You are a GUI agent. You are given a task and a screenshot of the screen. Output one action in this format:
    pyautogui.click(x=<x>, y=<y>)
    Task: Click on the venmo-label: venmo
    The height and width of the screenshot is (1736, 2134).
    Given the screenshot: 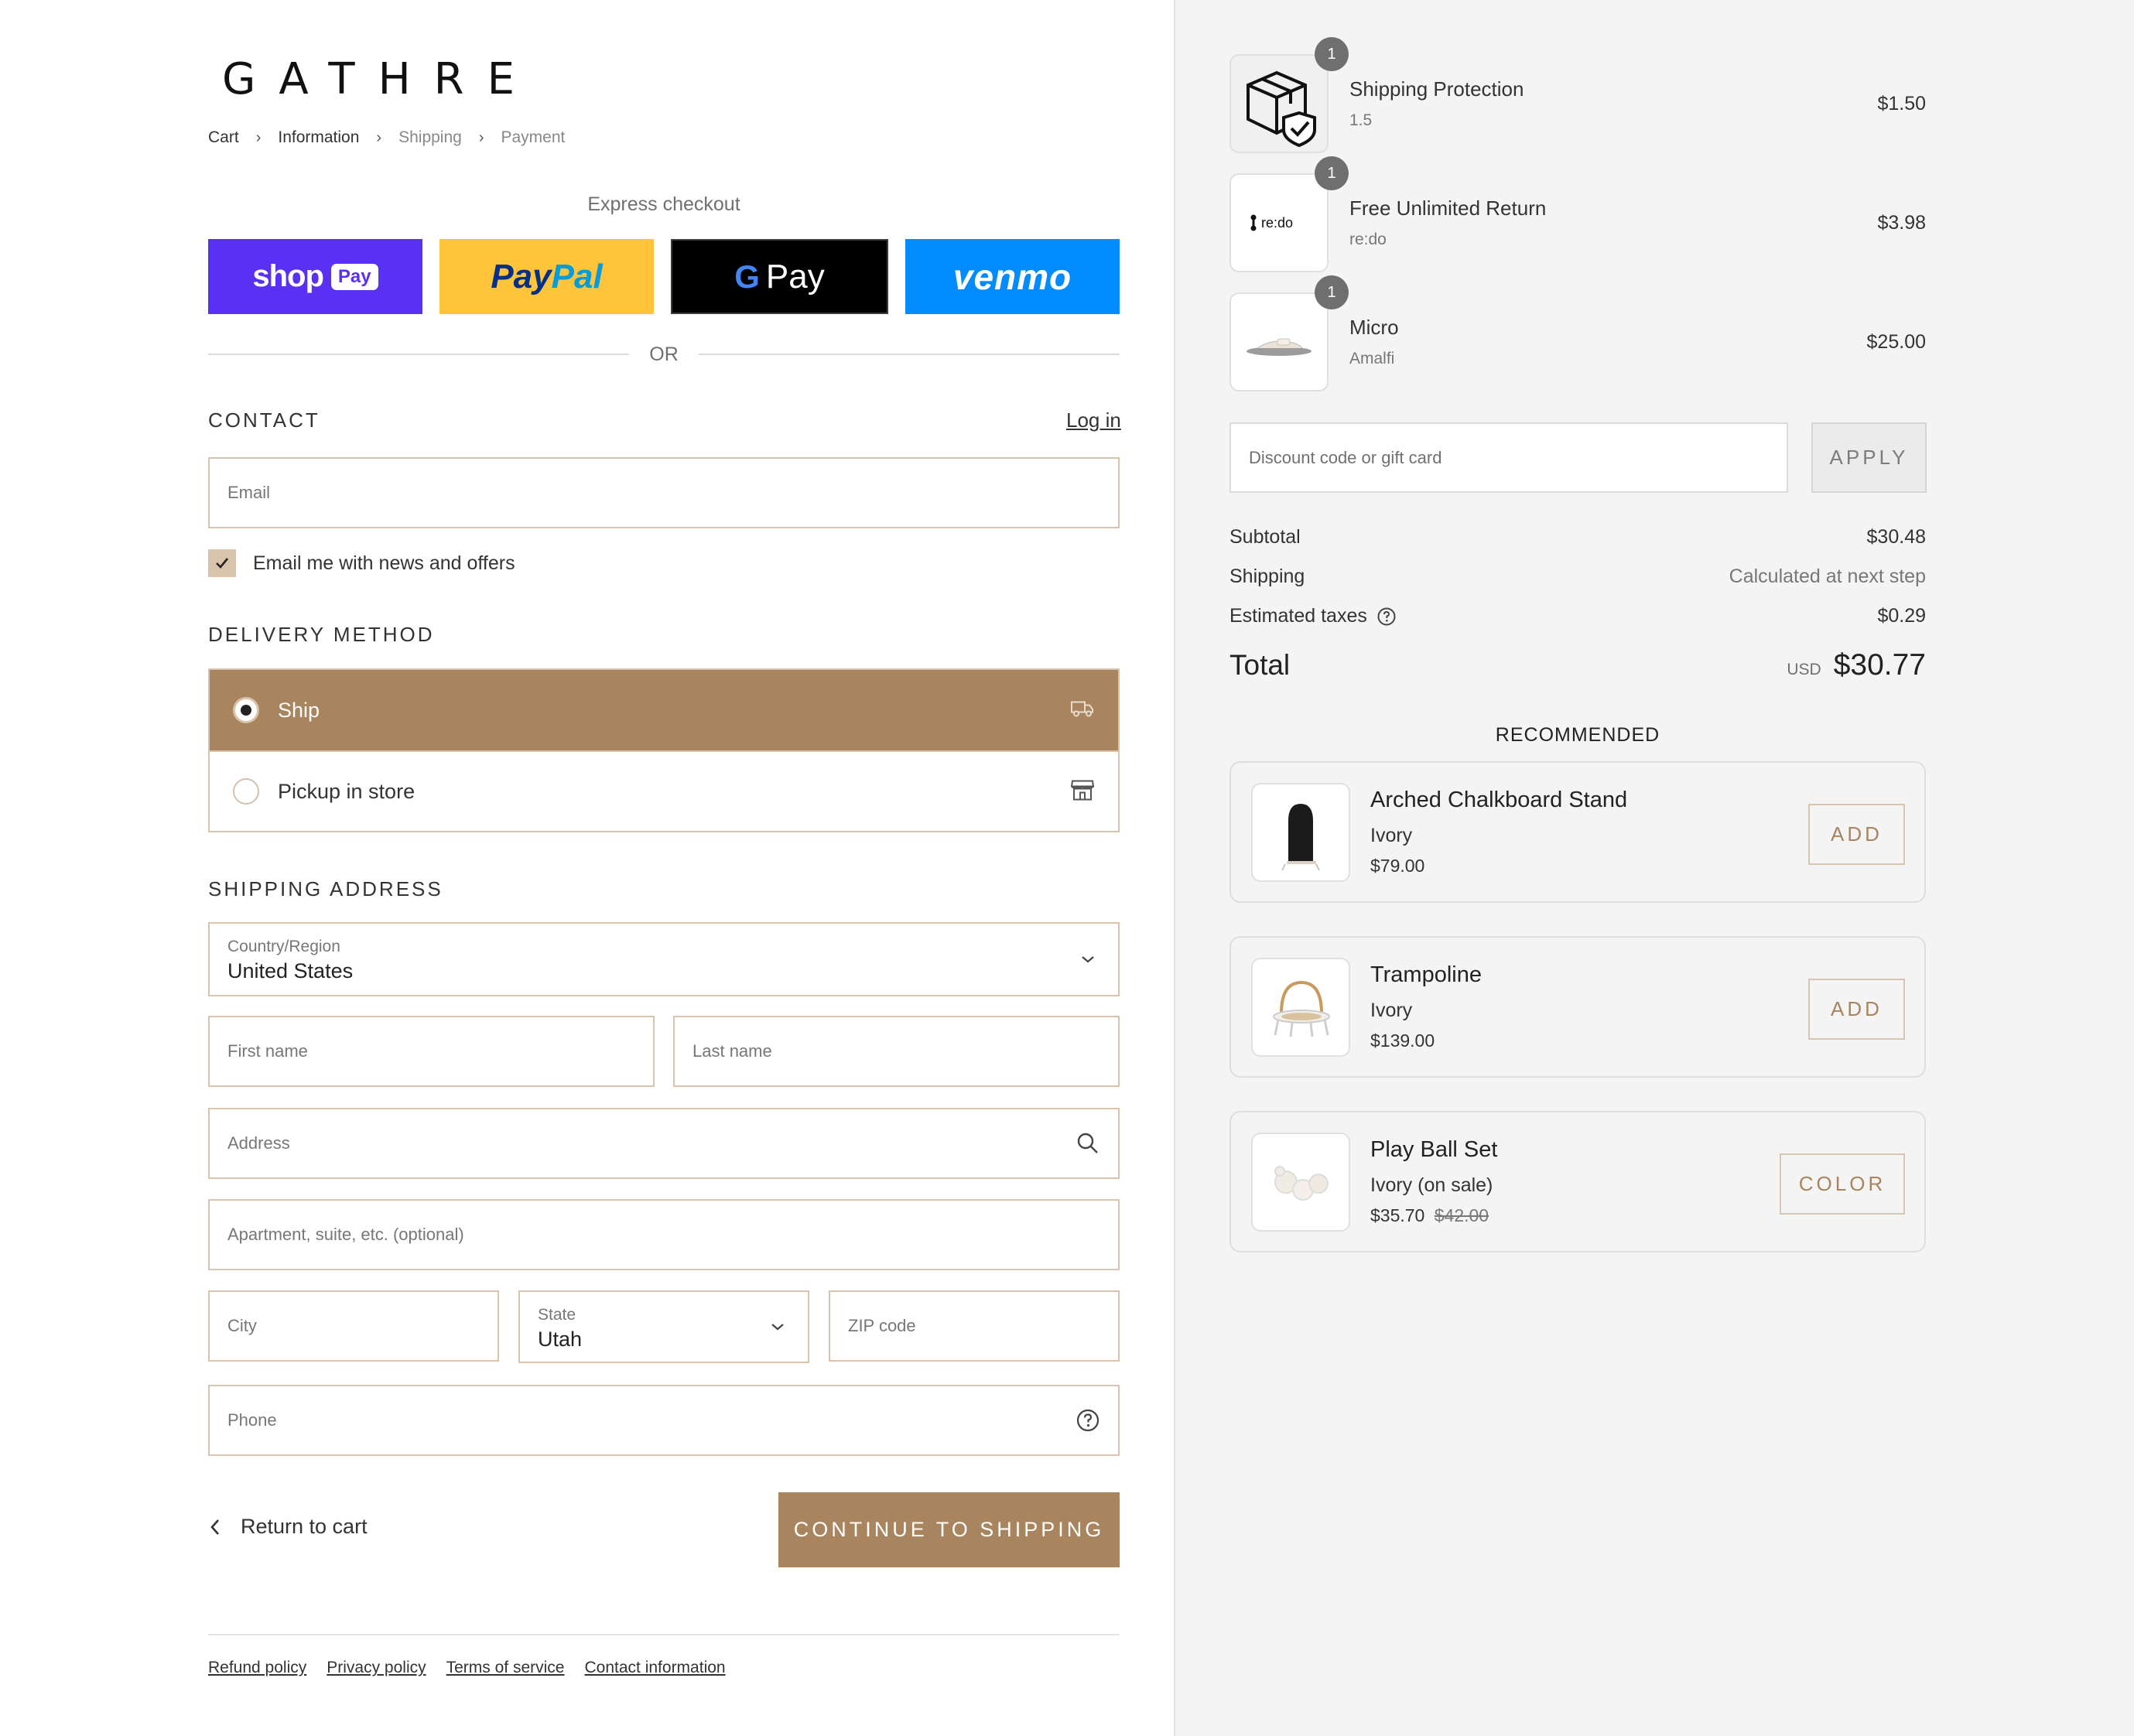 What is the action you would take?
    pyautogui.click(x=1012, y=276)
    